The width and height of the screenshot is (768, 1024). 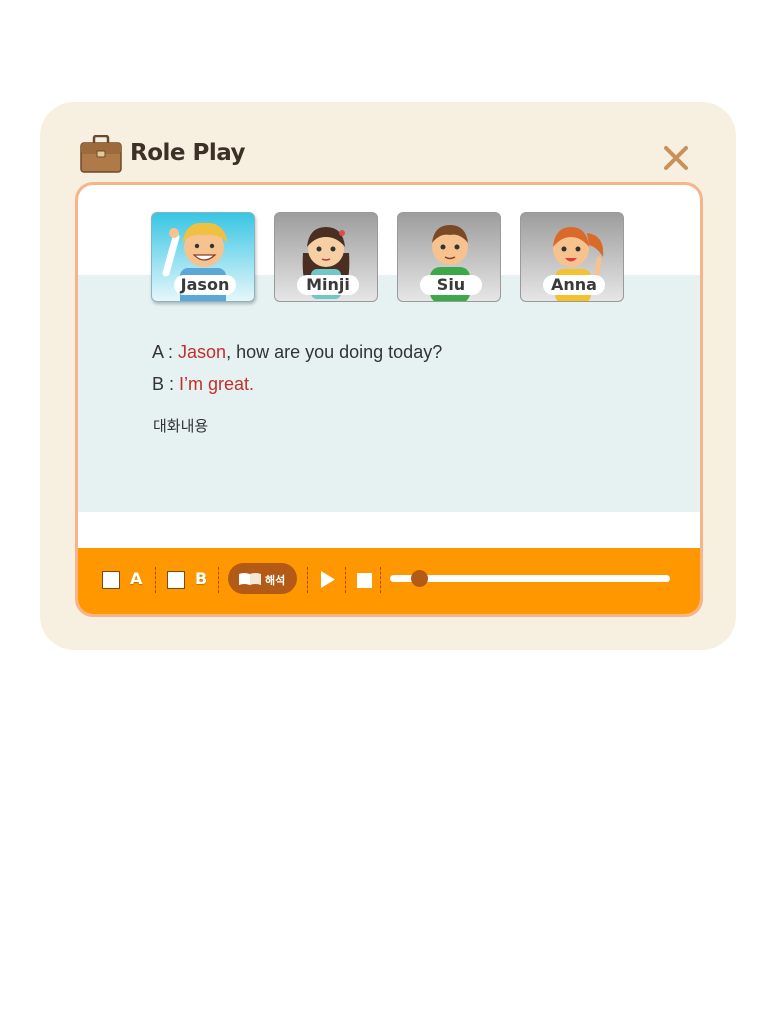 What do you see at coordinates (136, 578) in the screenshot?
I see `checkbox-a-label: A` at bounding box center [136, 578].